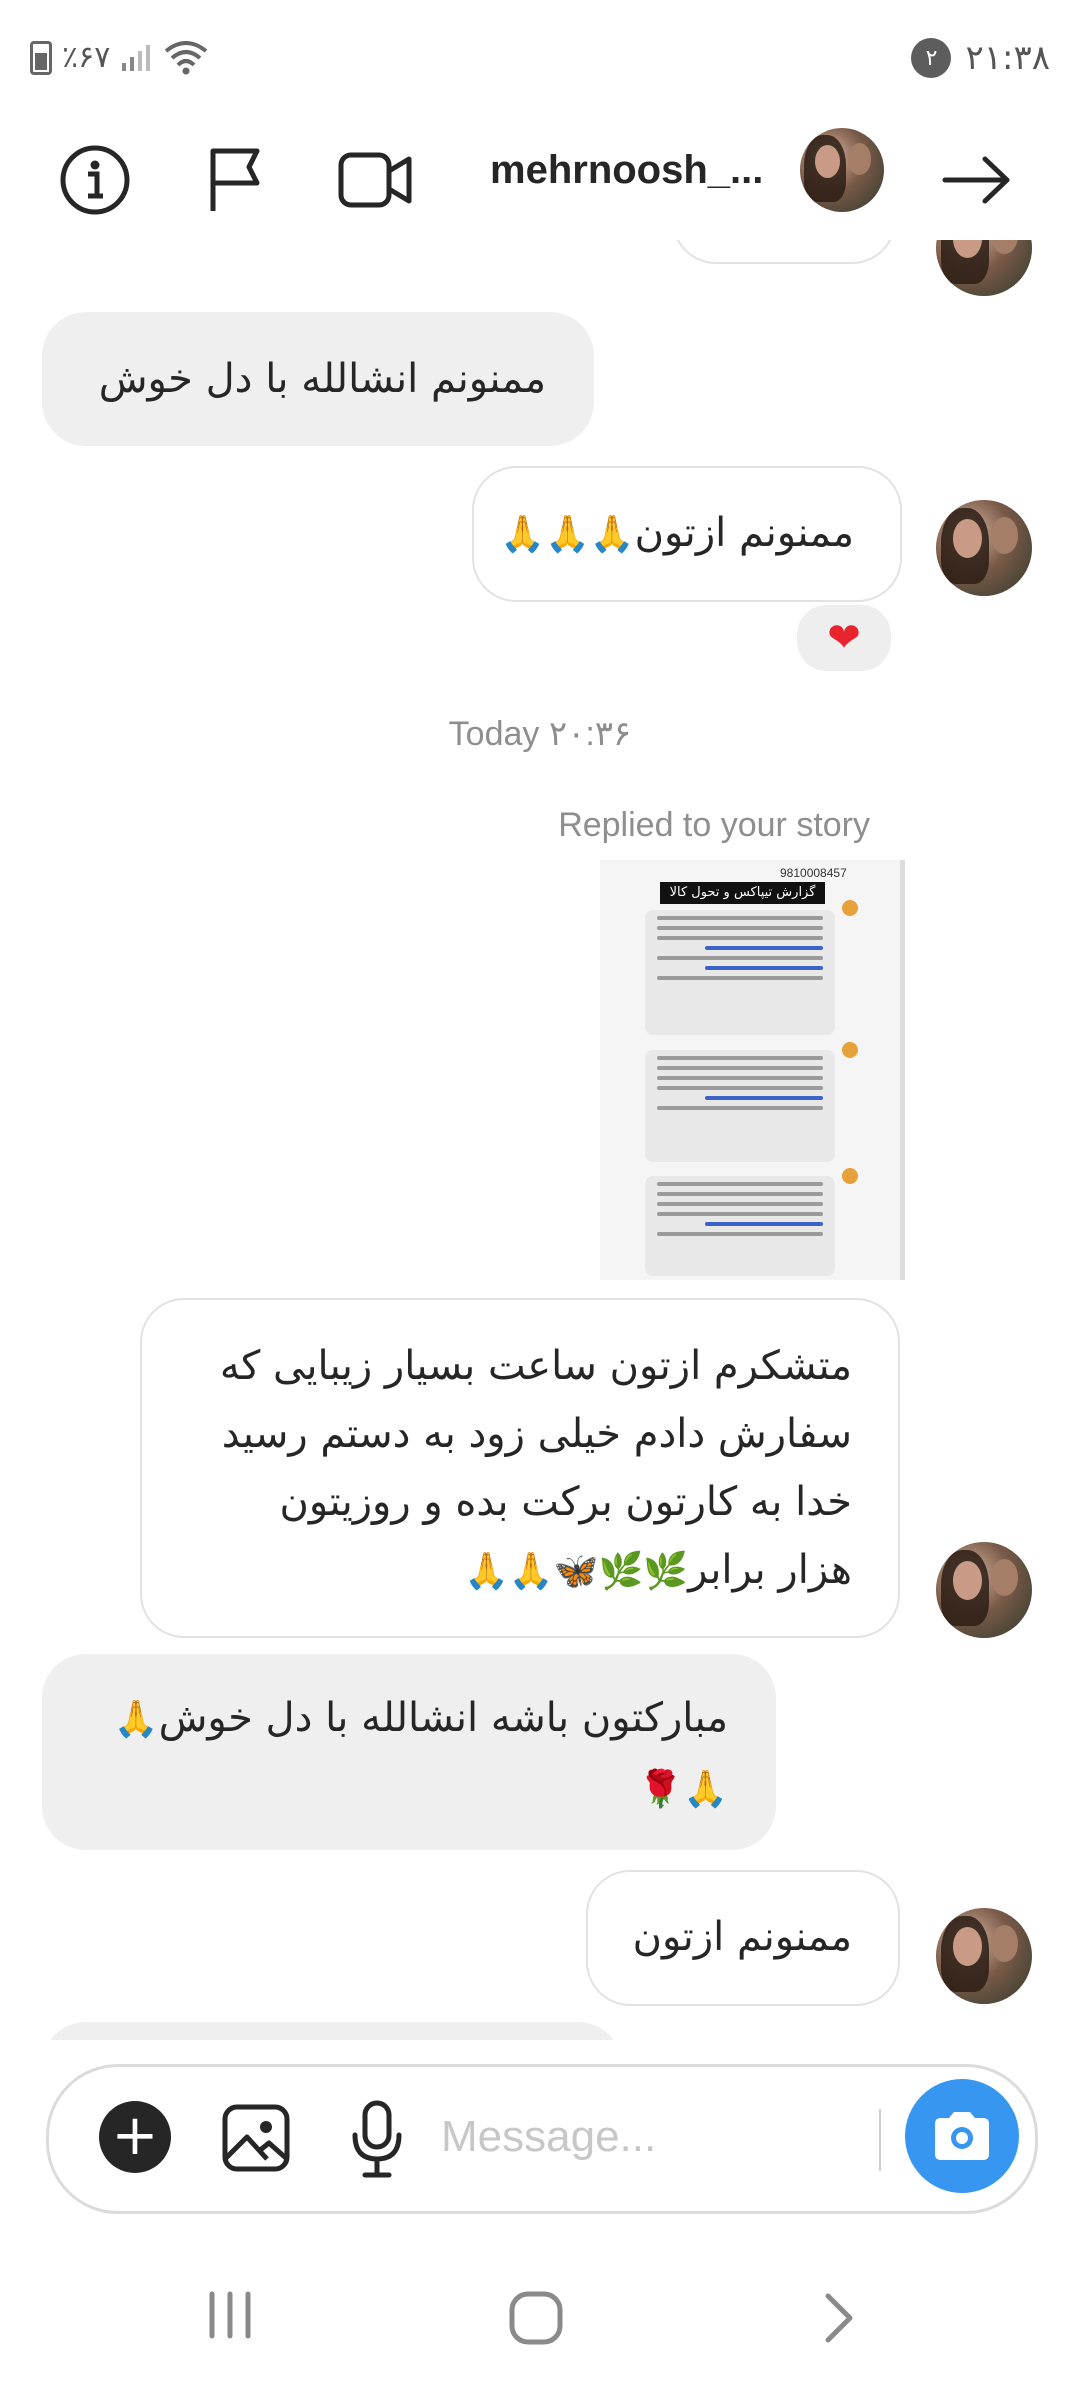  I want to click on plus-icon: +, so click(135, 2135).